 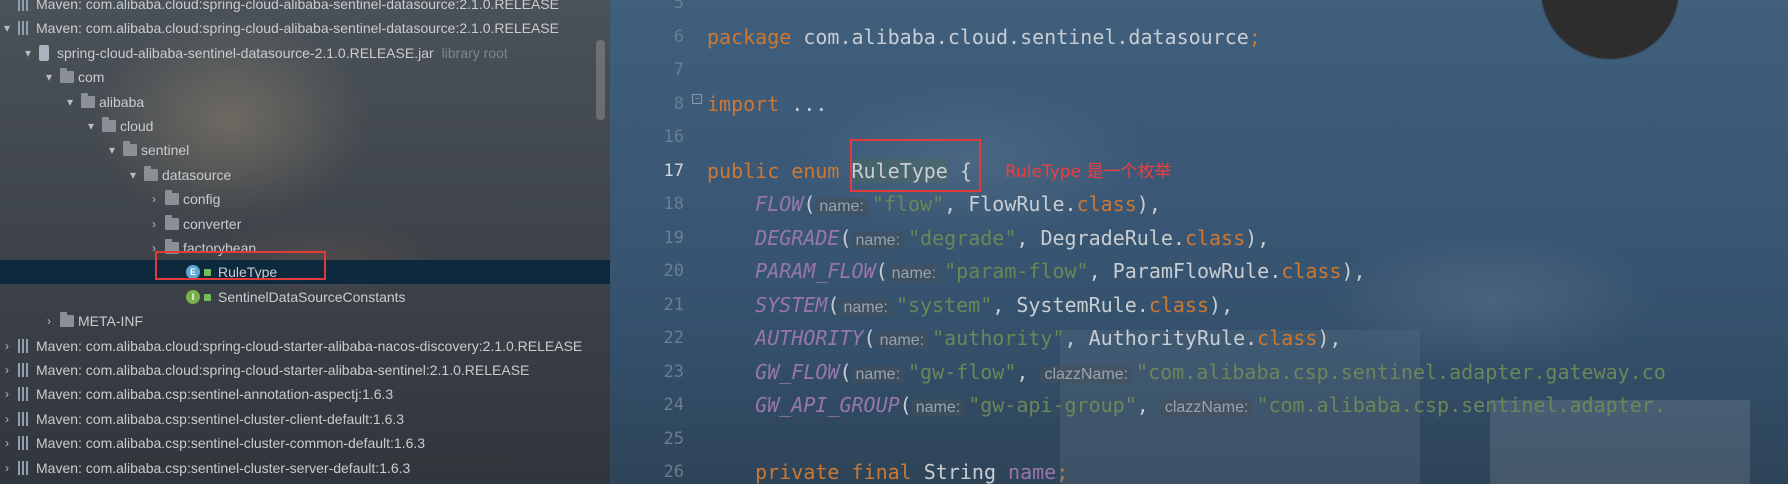 What do you see at coordinates (673, 204) in the screenshot?
I see `line-number: 18` at bounding box center [673, 204].